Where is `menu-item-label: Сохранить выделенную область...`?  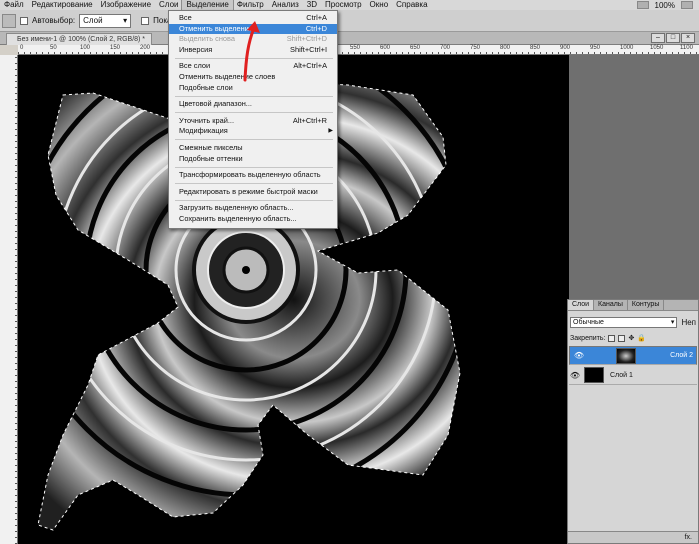
menu-item-label: Сохранить выделенную область... is located at coordinates (238, 218).